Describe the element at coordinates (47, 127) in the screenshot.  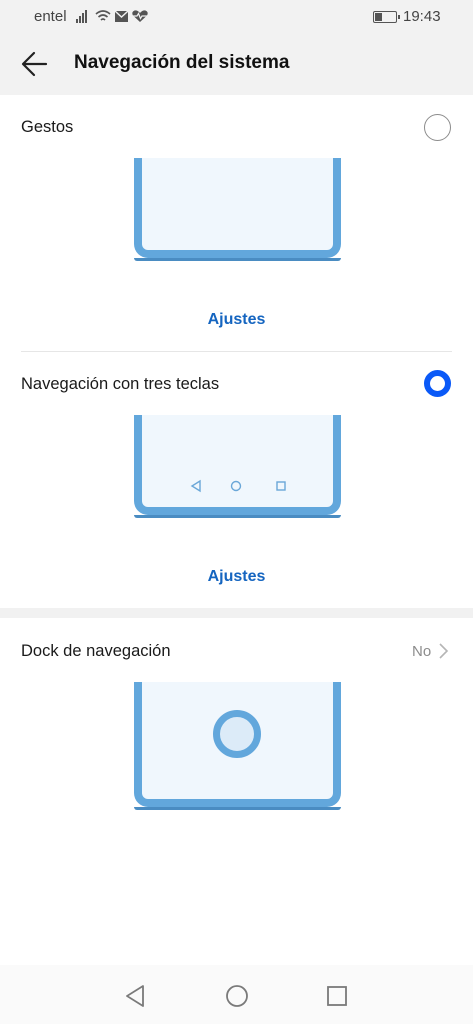
I see `option-gestures-label: Gestos` at that location.